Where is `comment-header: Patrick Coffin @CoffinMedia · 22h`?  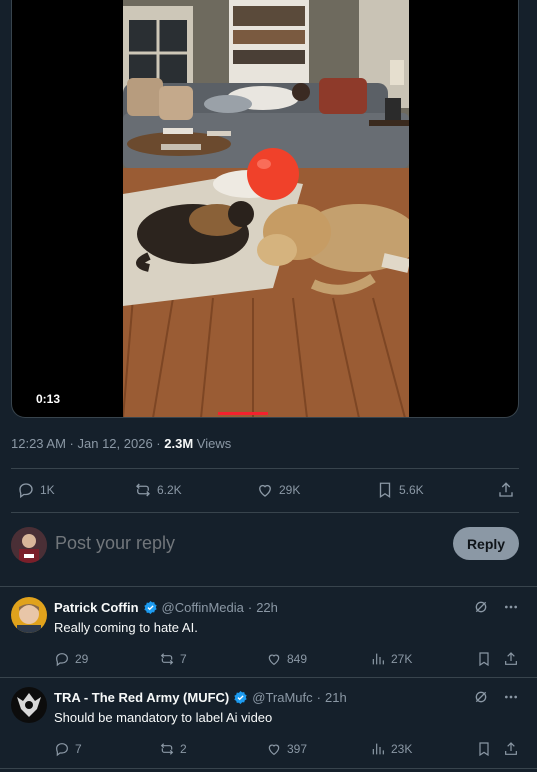 comment-header: Patrick Coffin @CoffinMedia · 22h is located at coordinates (166, 607).